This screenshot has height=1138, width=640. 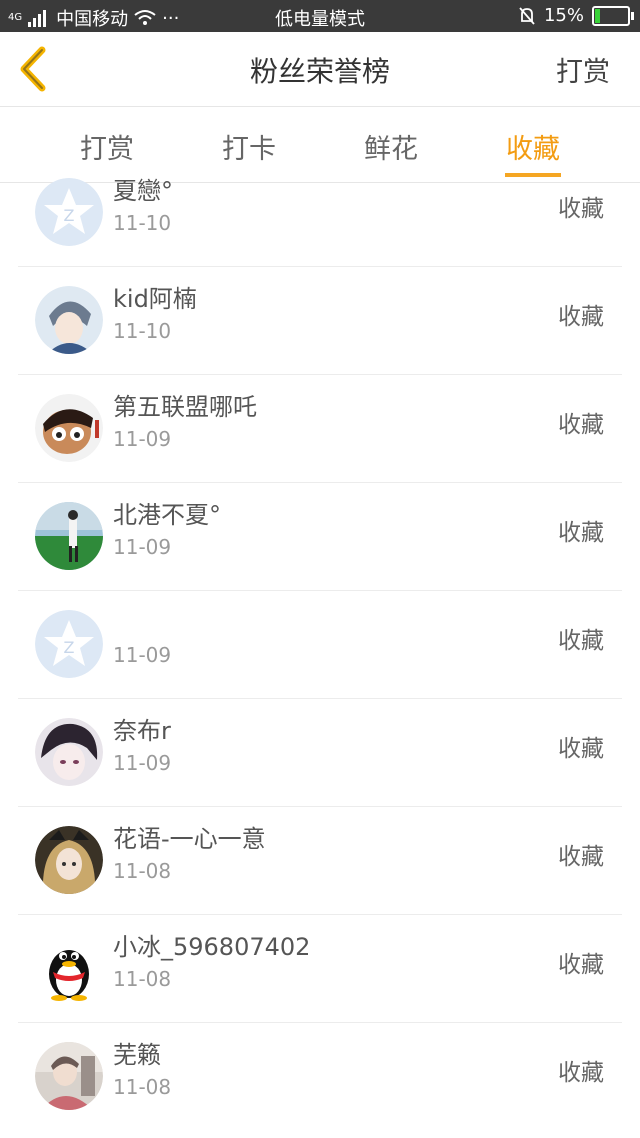 What do you see at coordinates (189, 839) in the screenshot?
I see `user-name: 花语-一心一意` at bounding box center [189, 839].